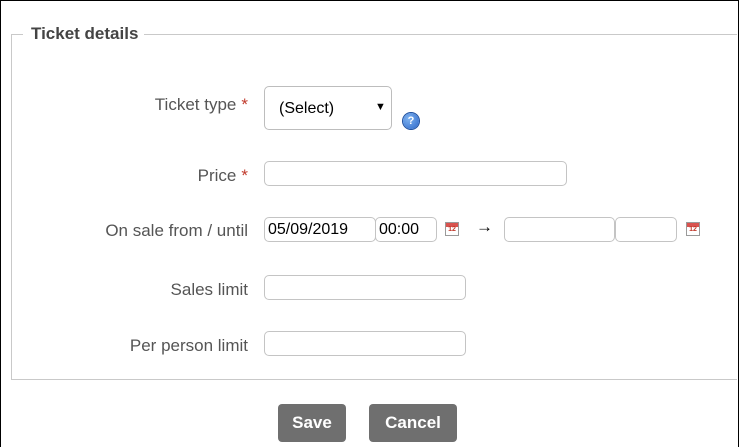  What do you see at coordinates (307, 108) in the screenshot?
I see `ticket-type-selected-value: (Select)` at bounding box center [307, 108].